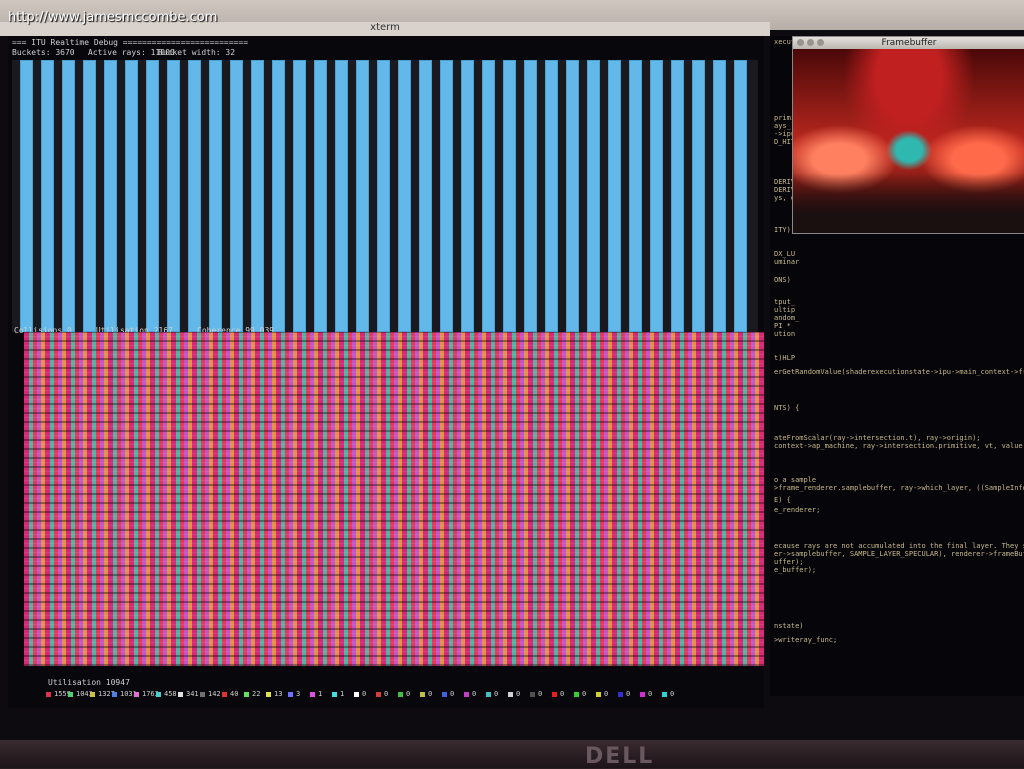 The height and width of the screenshot is (769, 1024). I want to click on legend-item: 1559, so click(58, 694).